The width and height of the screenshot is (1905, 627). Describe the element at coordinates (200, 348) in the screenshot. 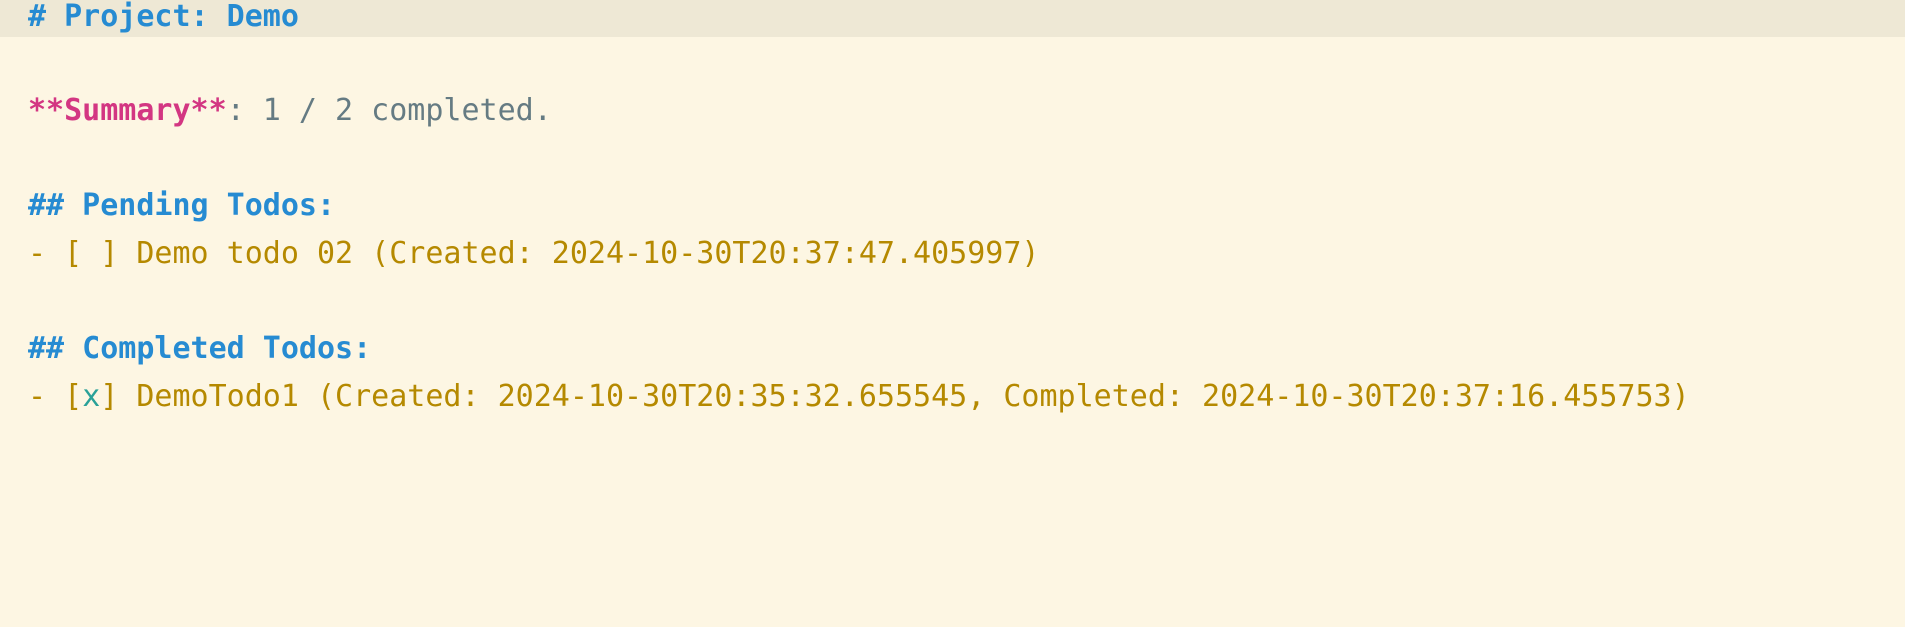

I see `completed-todos-heading: ## Completed Todos:` at that location.